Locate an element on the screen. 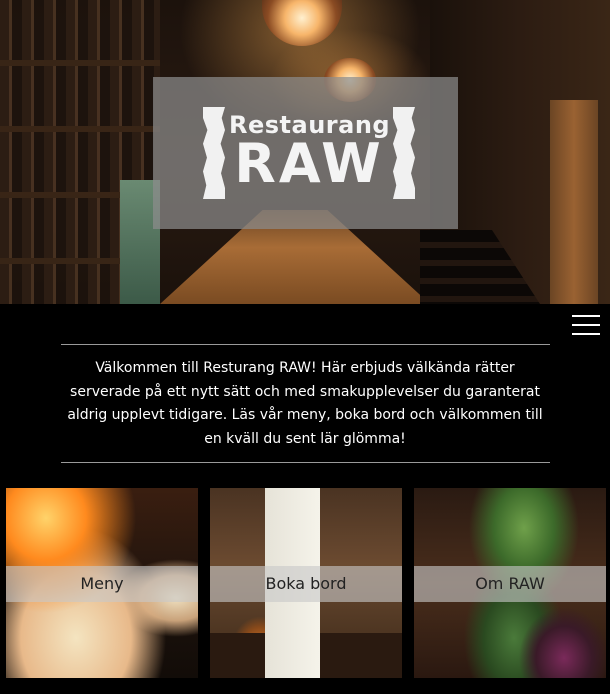  card-meny: Meny is located at coordinates (102, 583).